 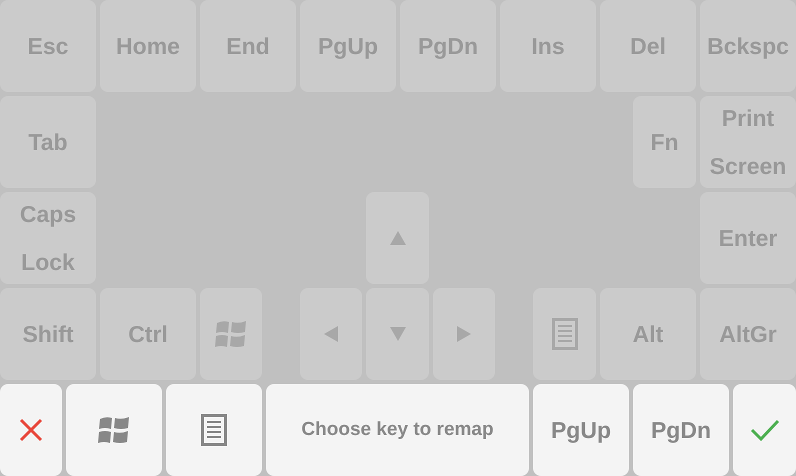 I want to click on close-icon, so click(x=31, y=430).